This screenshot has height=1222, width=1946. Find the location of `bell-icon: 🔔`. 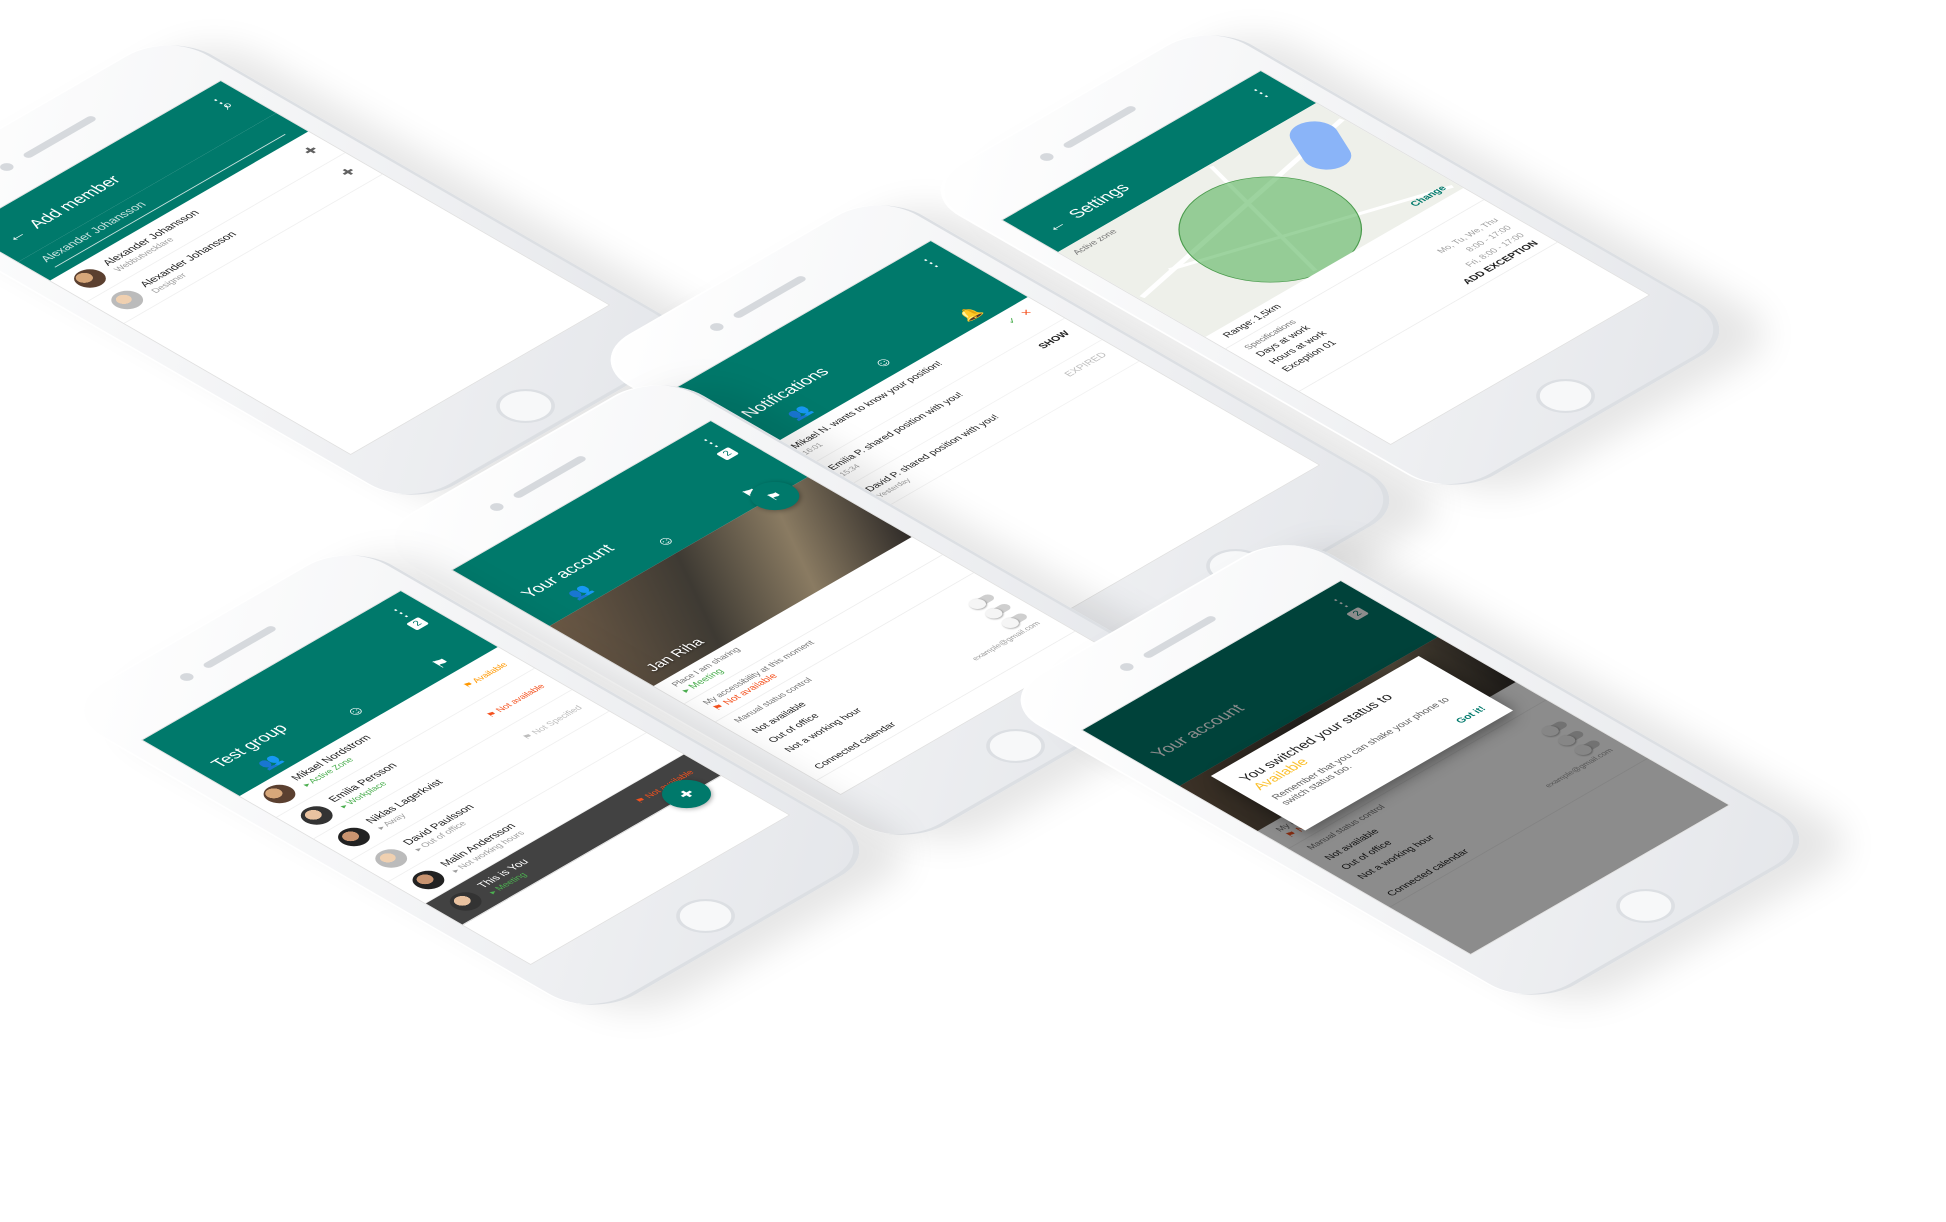

bell-icon: 🔔 is located at coordinates (970, 314).